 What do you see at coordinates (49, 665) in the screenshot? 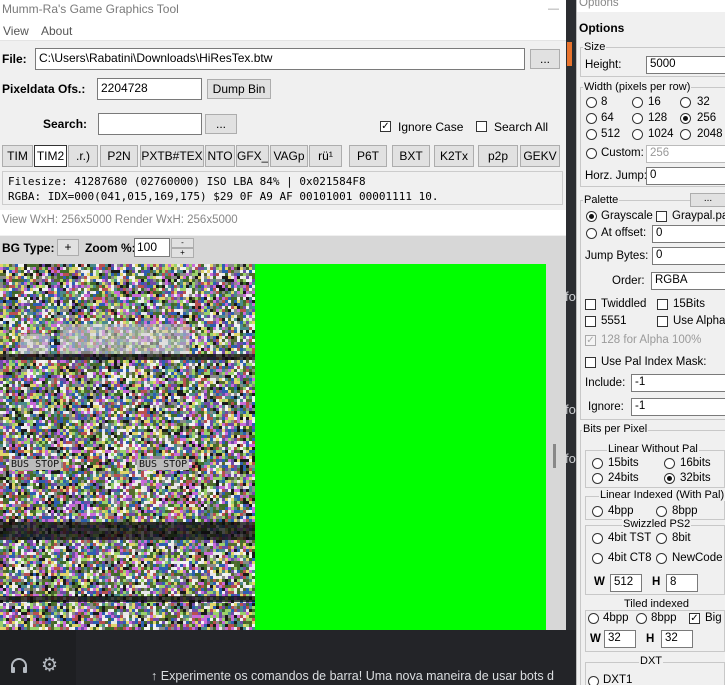
I see `gear-icon: ⚙` at bounding box center [49, 665].